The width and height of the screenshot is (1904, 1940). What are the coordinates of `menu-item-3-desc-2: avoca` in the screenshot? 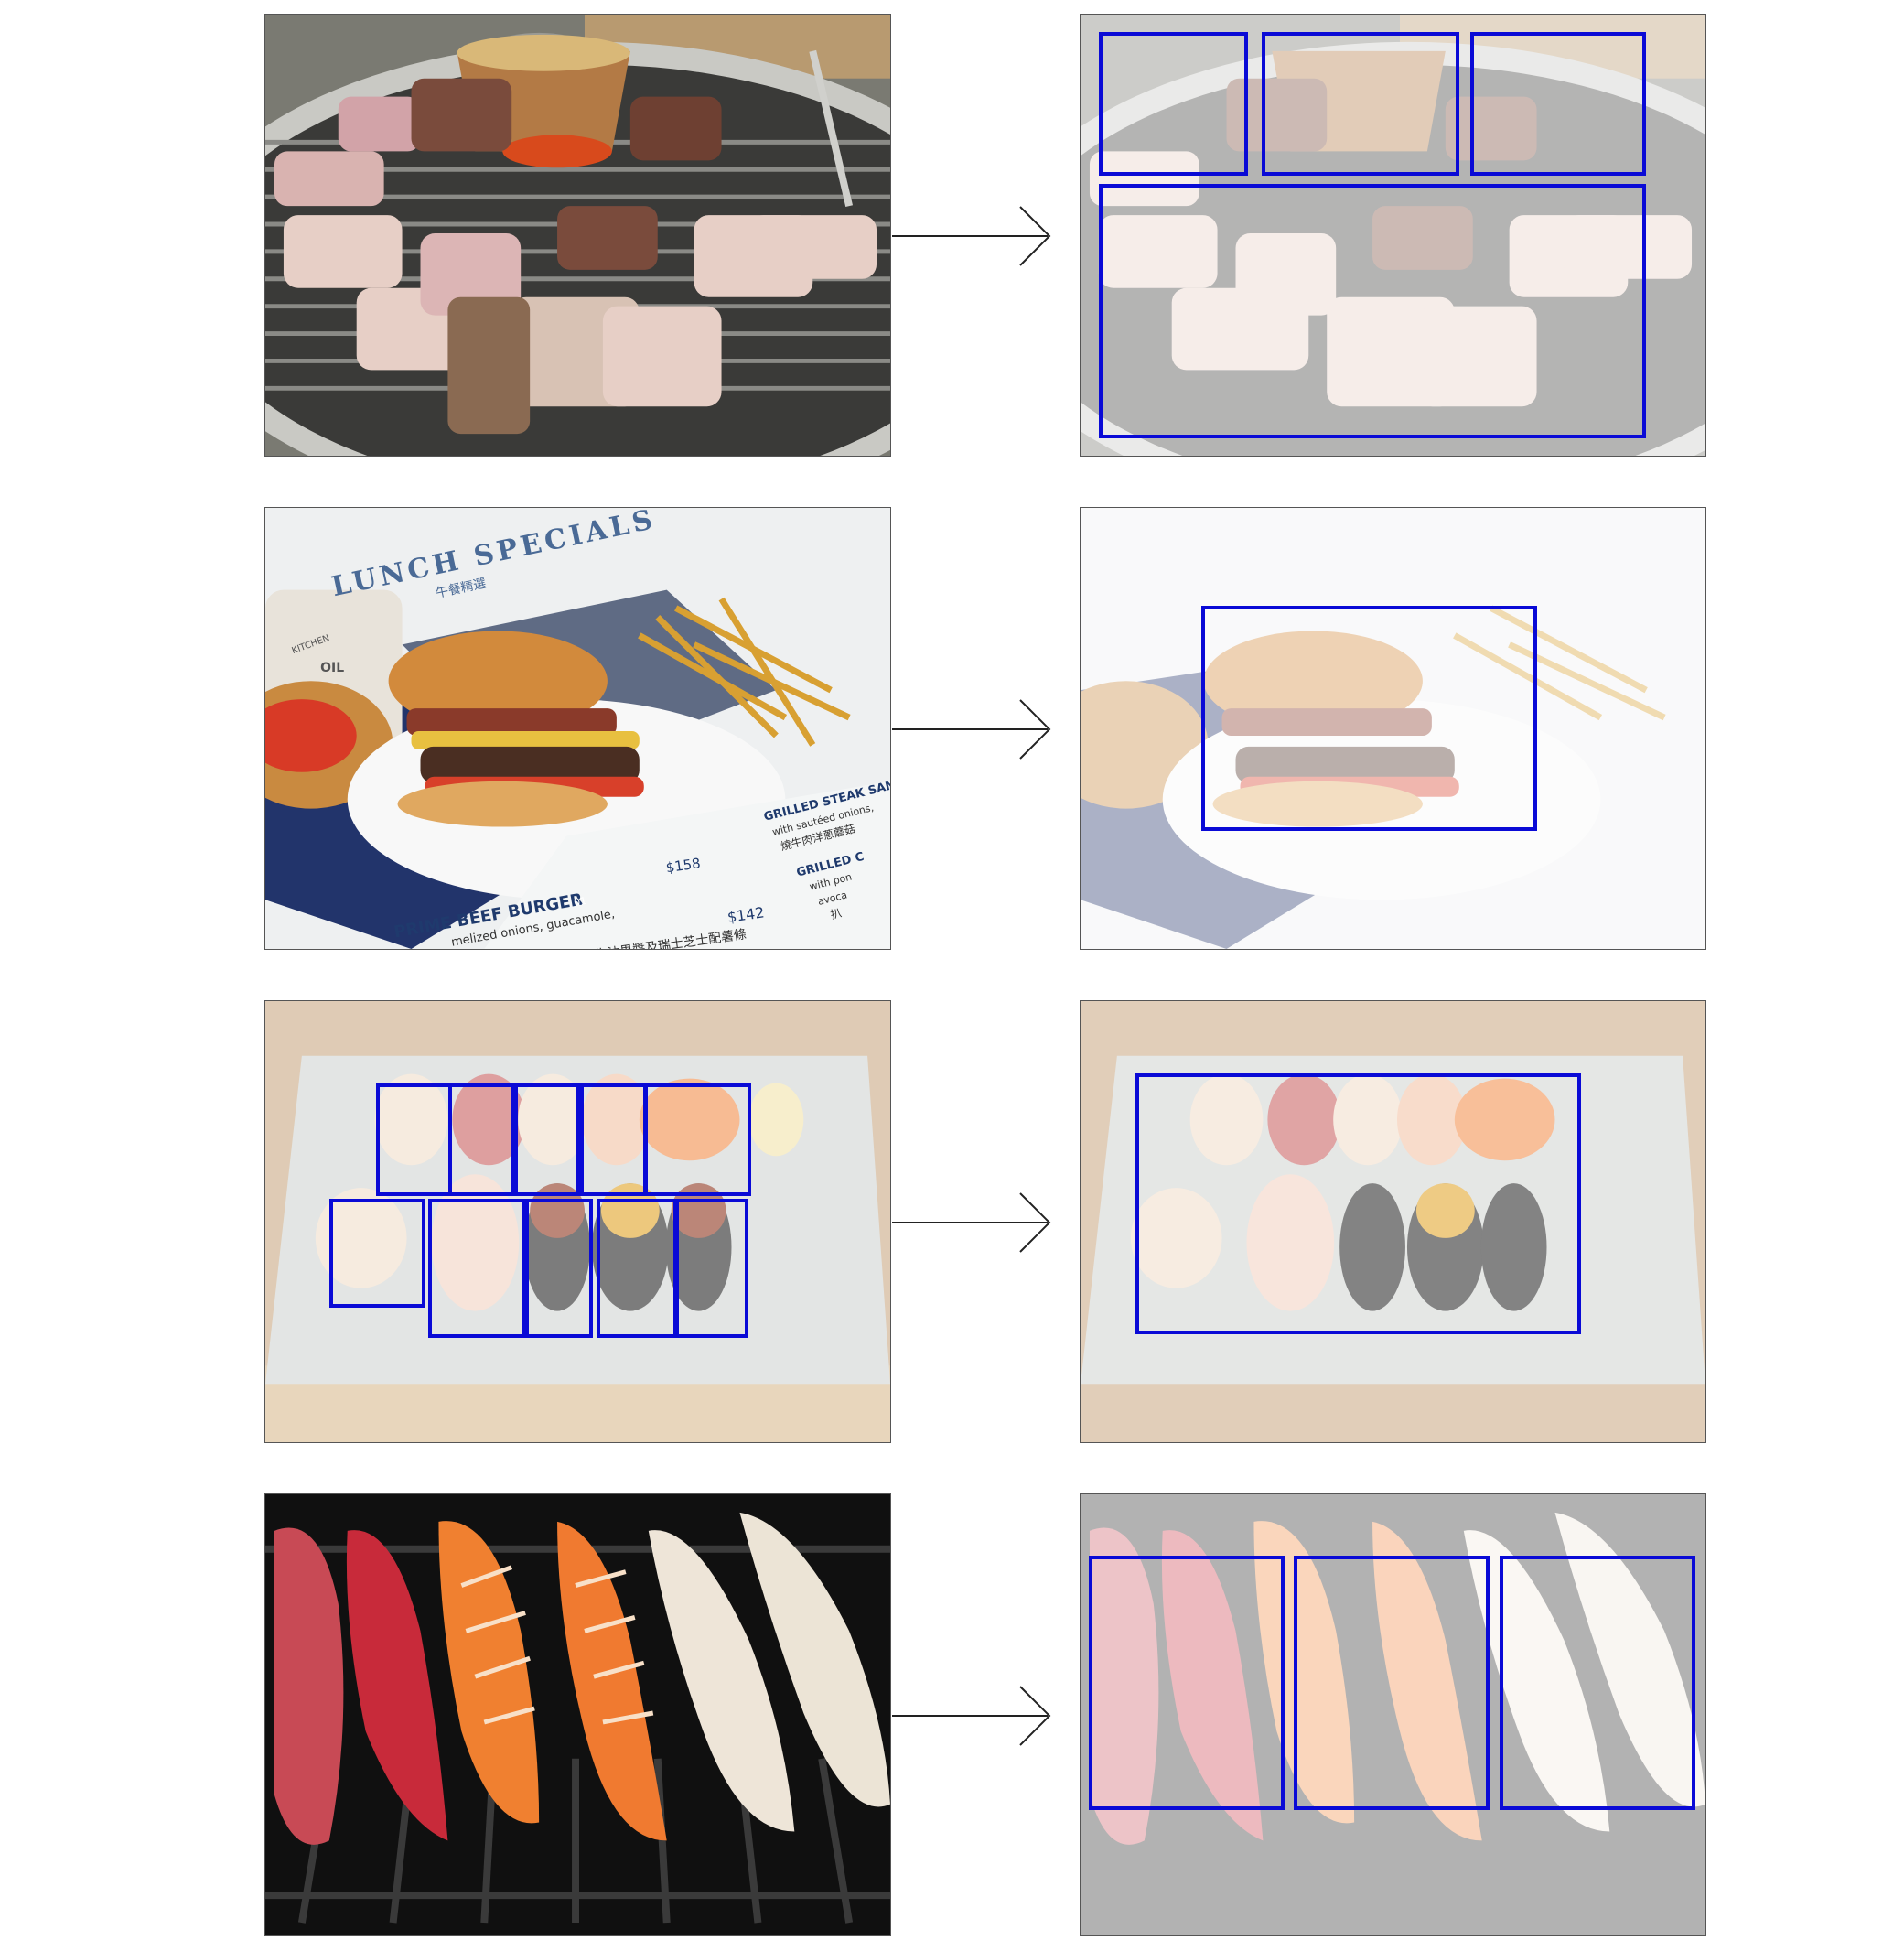 It's located at (832, 898).